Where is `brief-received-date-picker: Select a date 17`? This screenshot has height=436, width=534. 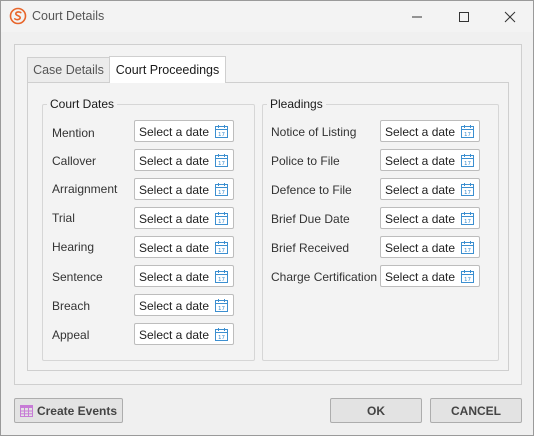 brief-received-date-picker: Select a date 17 is located at coordinates (430, 247).